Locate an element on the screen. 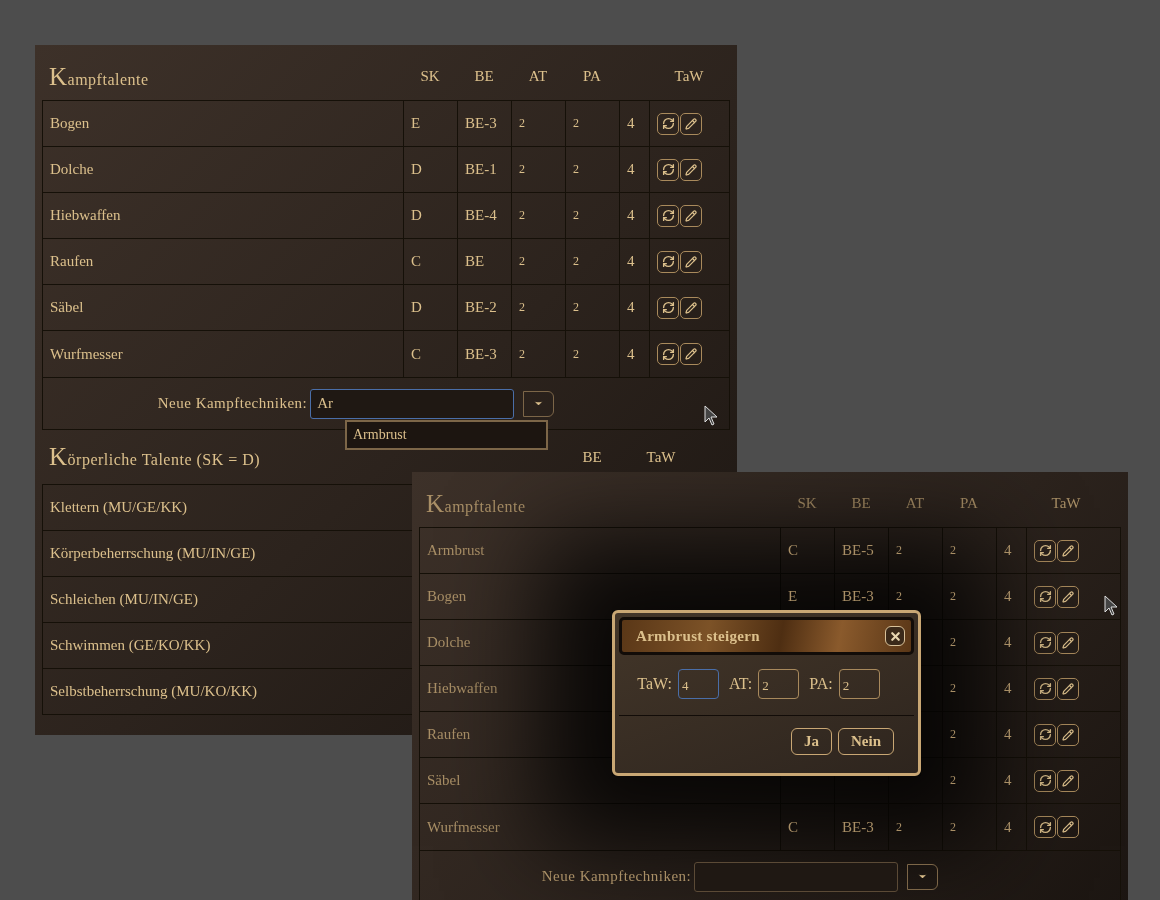 This screenshot has width=1160, height=900. table-cell: C is located at coordinates (416, 354).